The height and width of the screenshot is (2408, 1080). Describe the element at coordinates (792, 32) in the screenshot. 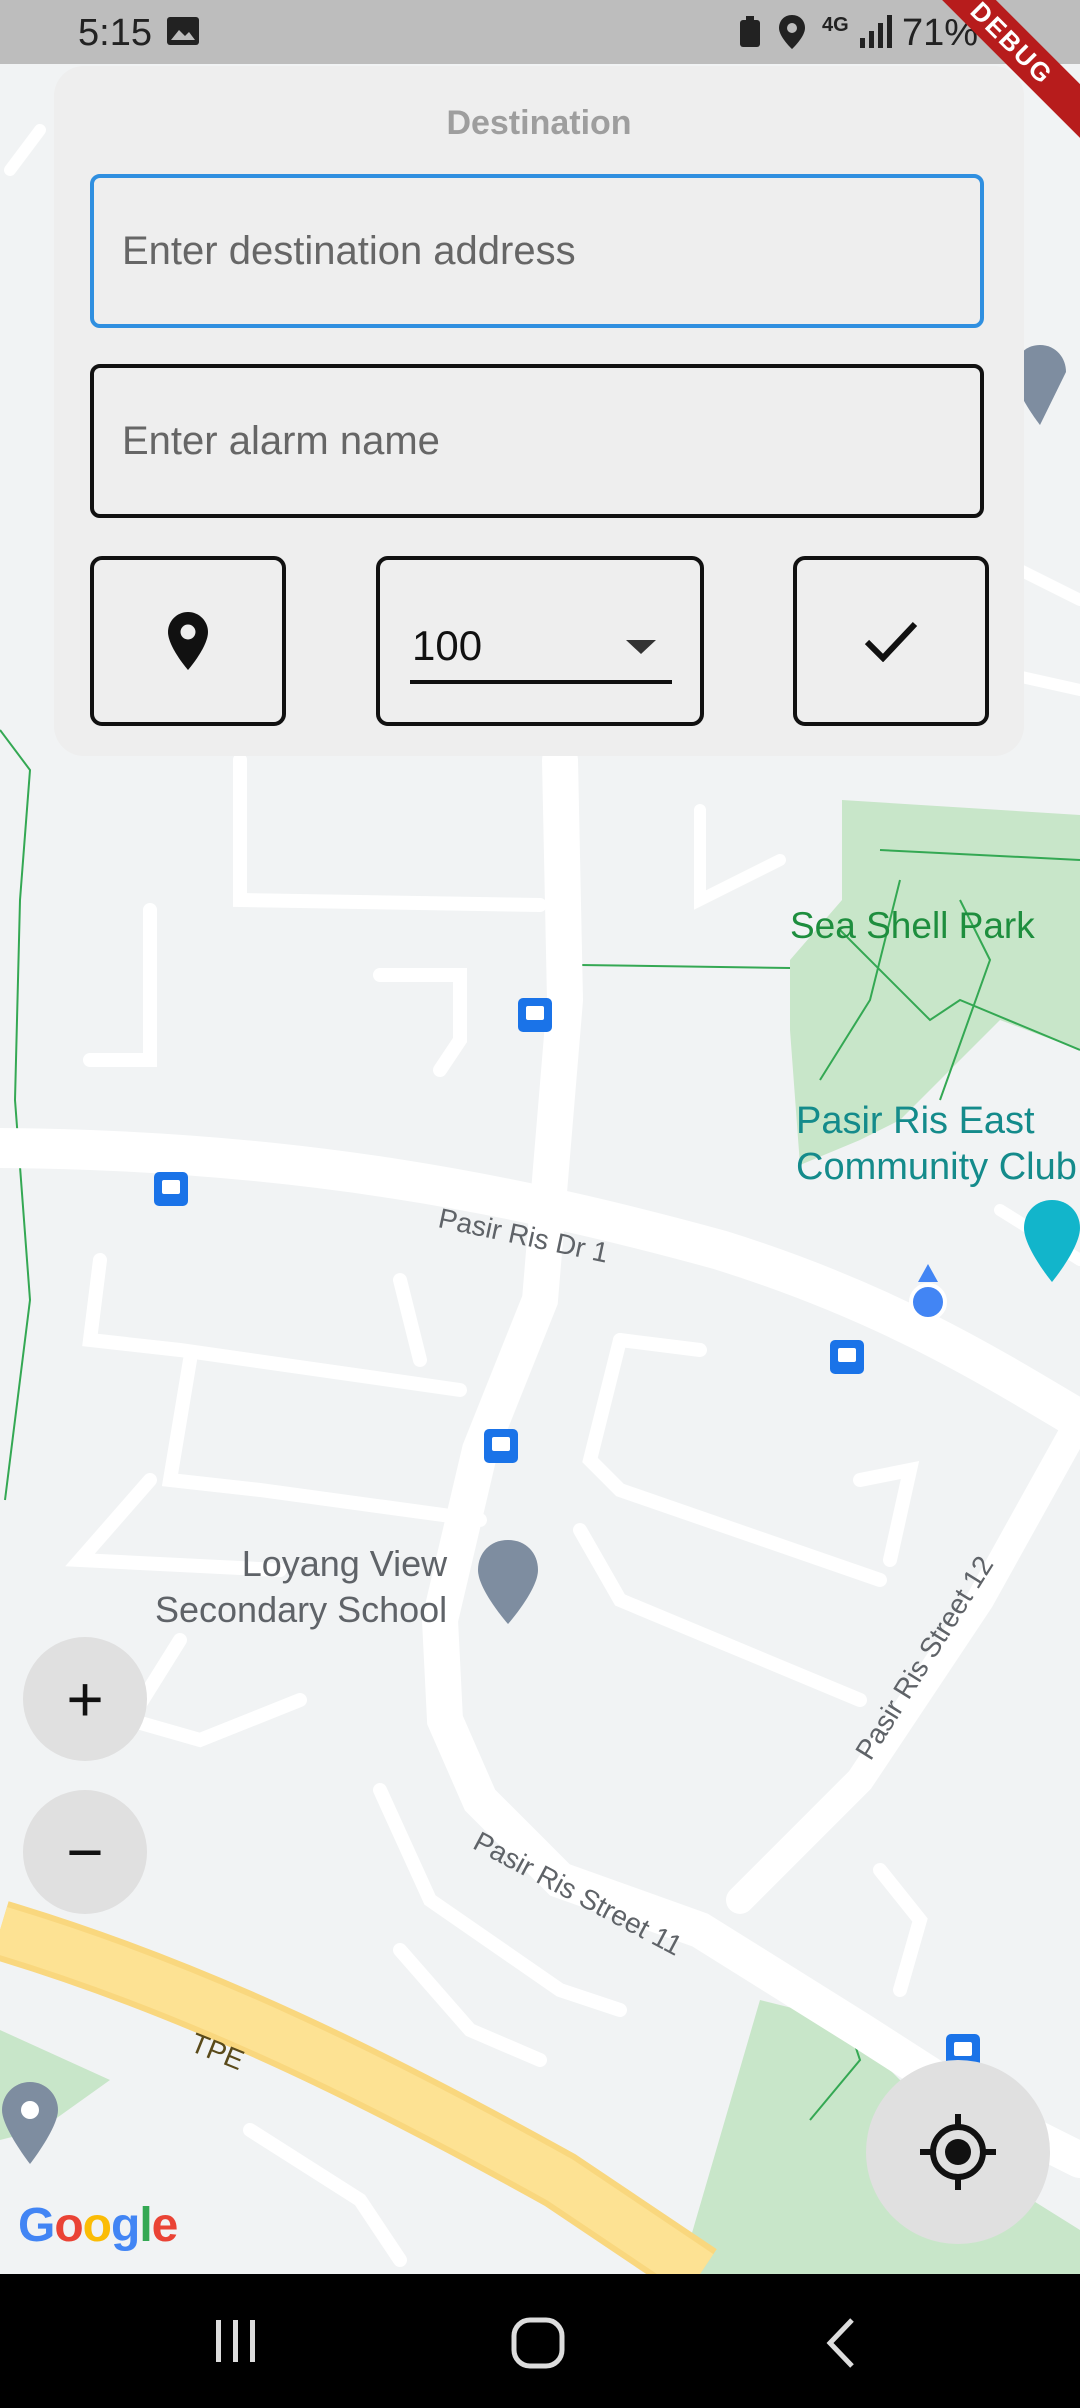

I see `location-status-icon` at that location.